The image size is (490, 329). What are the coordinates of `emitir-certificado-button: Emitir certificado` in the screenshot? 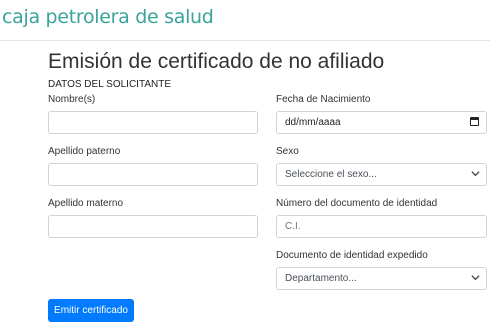 It's located at (91, 310).